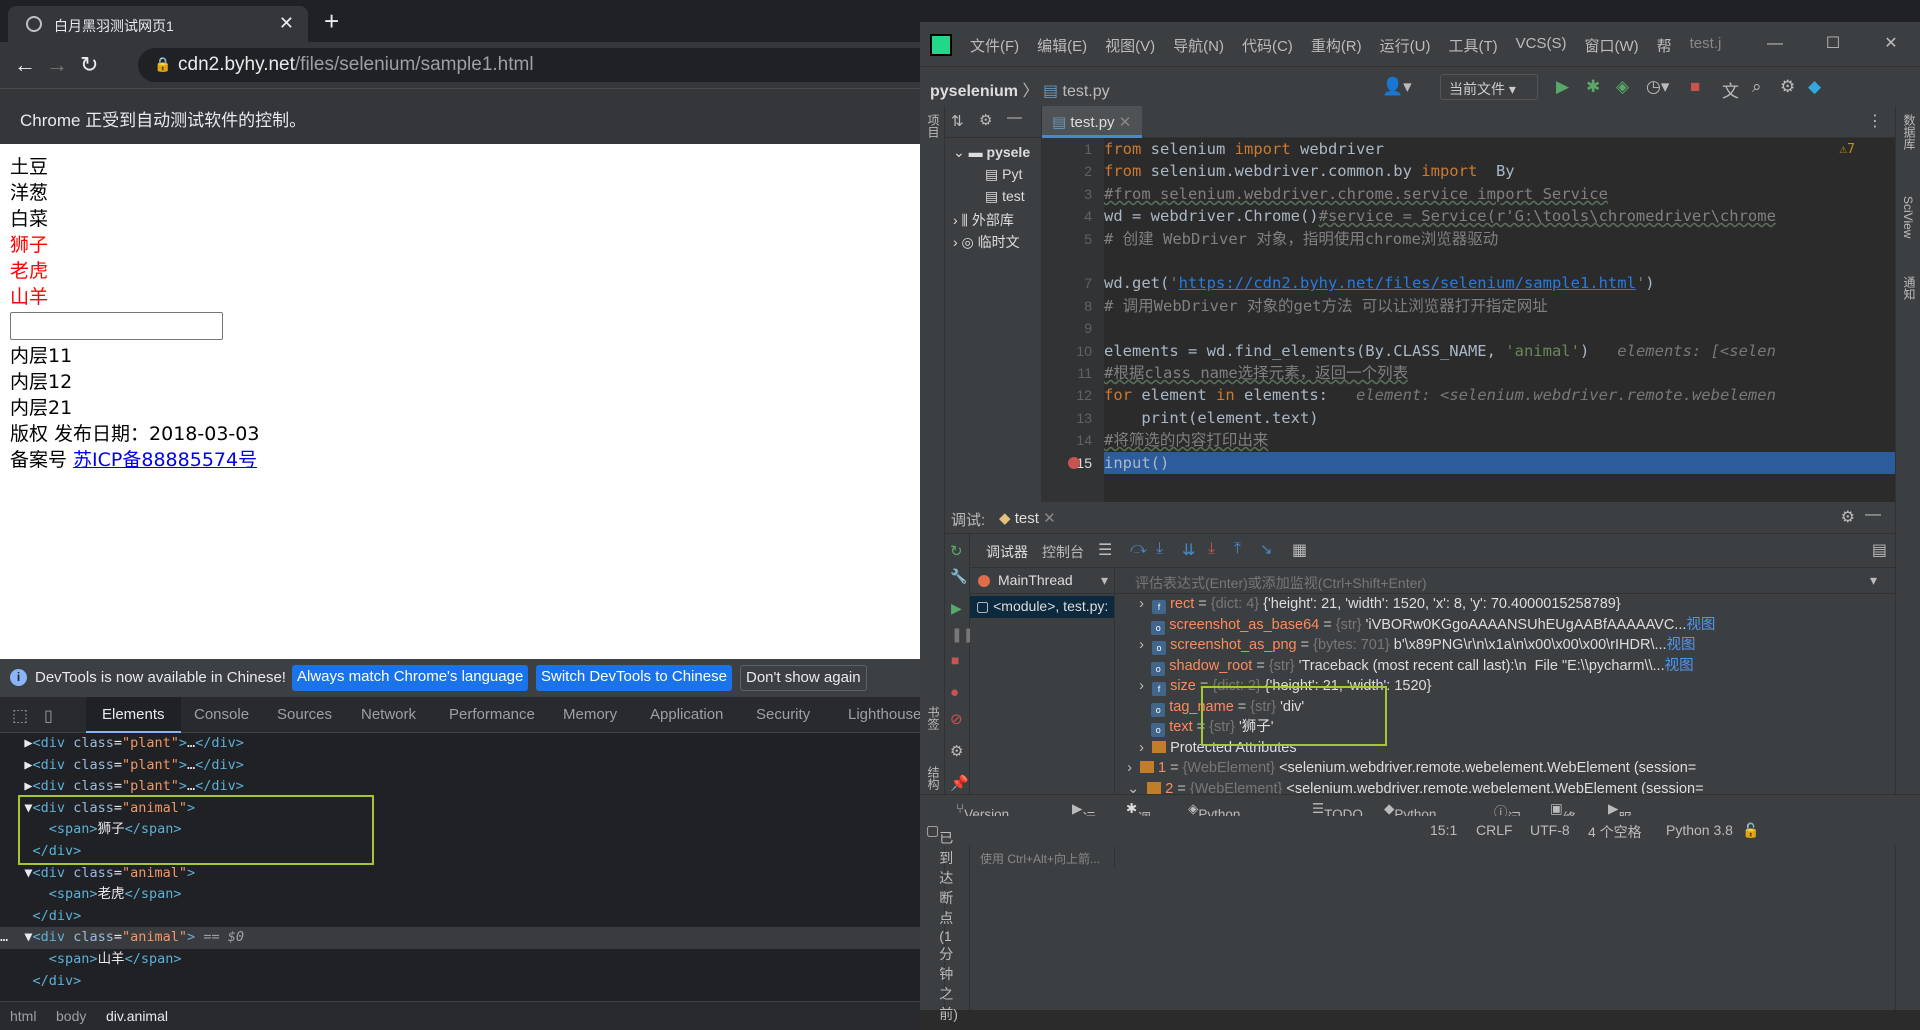 The width and height of the screenshot is (1920, 1030). What do you see at coordinates (1042, 581) in the screenshot?
I see `thread-select: MainThread ▾` at bounding box center [1042, 581].